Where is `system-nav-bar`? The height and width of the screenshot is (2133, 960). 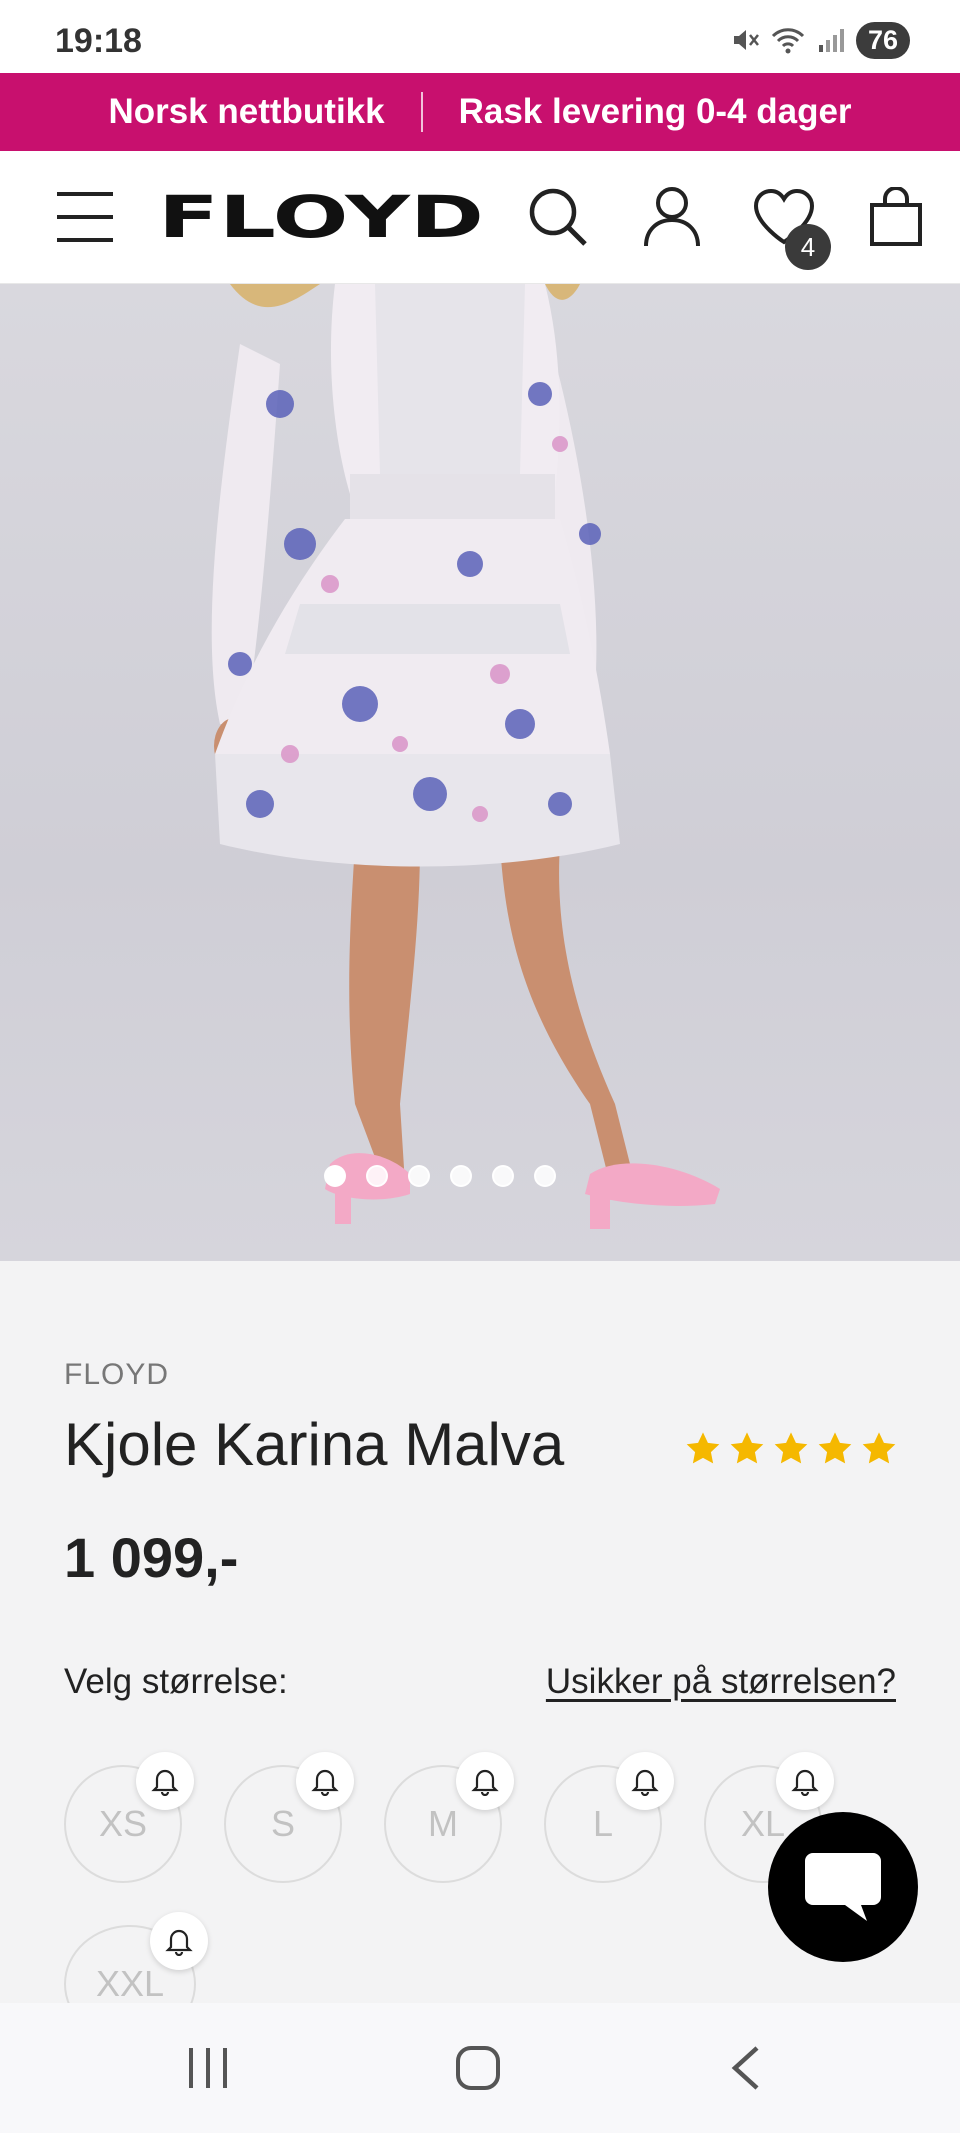
system-nav-bar is located at coordinates (480, 2068).